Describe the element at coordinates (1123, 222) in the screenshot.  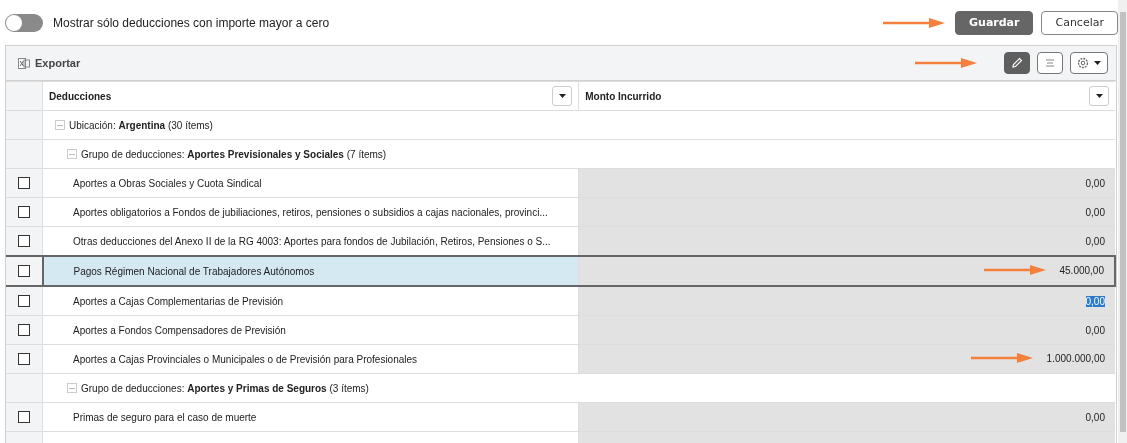
I see `scrollbar-thumb` at that location.